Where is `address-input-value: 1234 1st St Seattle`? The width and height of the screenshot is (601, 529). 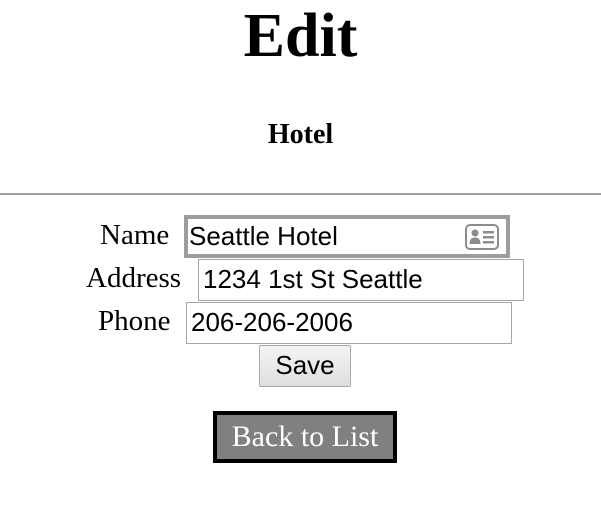
address-input-value: 1234 1st St Seattle is located at coordinates (313, 279).